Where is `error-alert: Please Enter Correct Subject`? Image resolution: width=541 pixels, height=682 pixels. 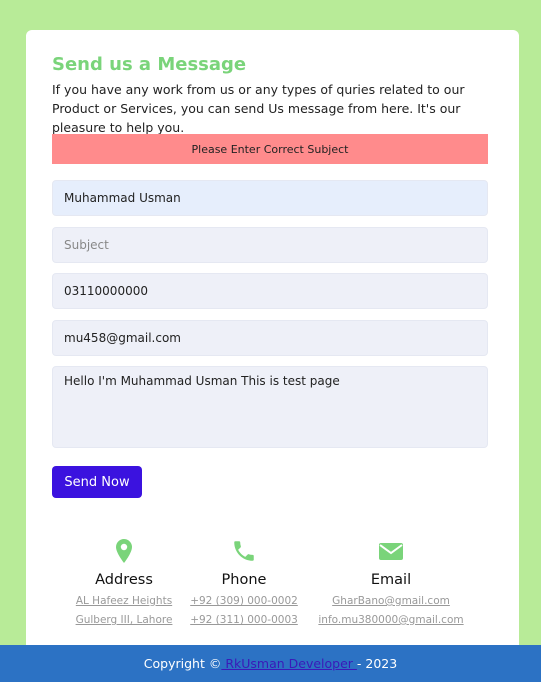
error-alert: Please Enter Correct Subject is located at coordinates (270, 149).